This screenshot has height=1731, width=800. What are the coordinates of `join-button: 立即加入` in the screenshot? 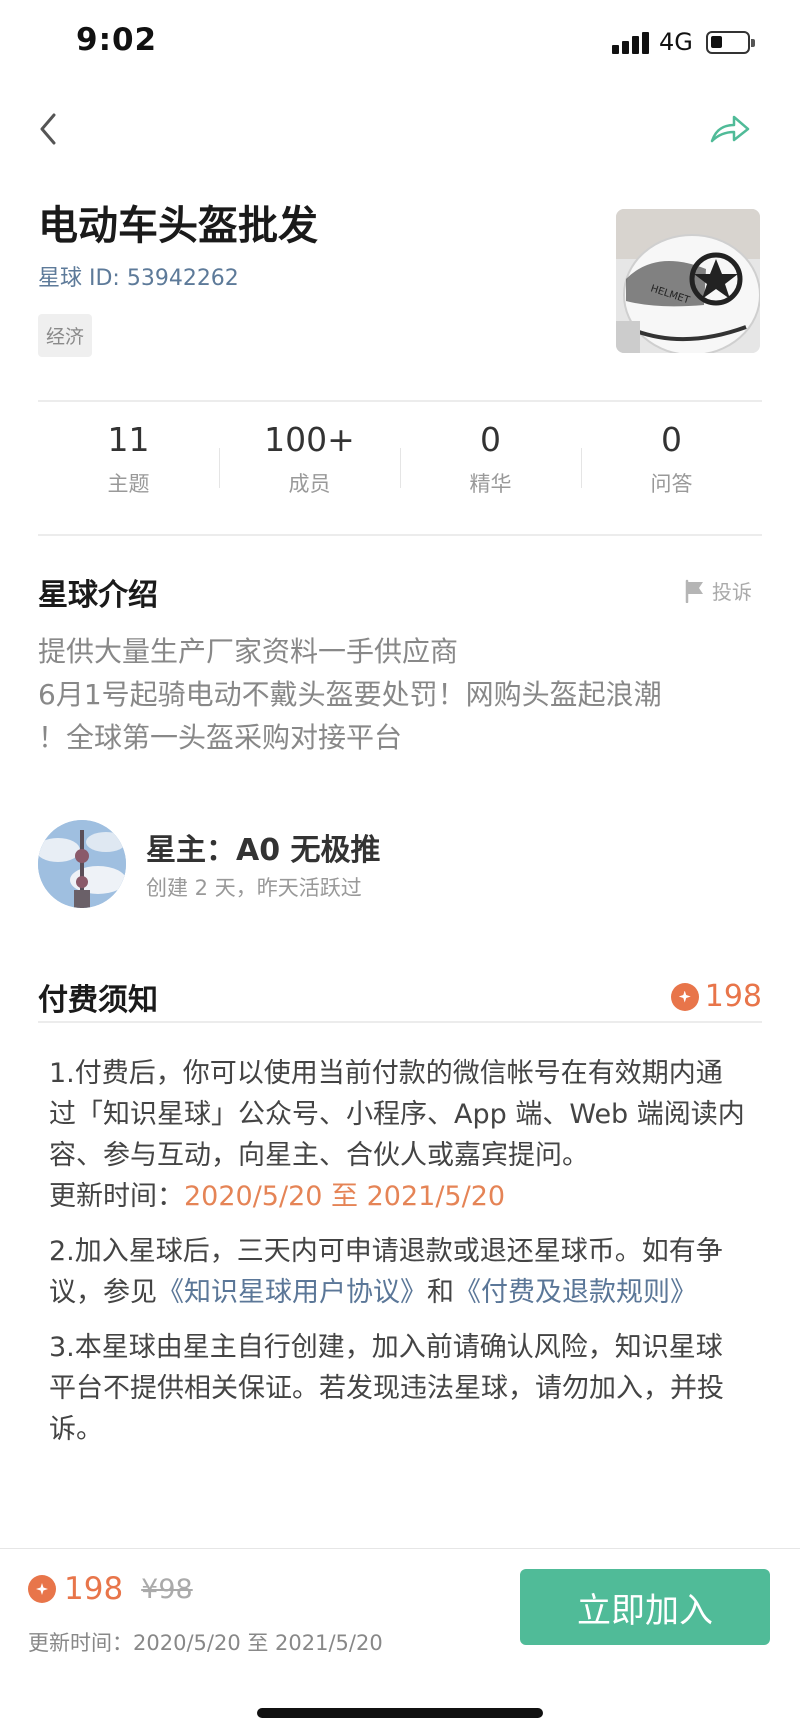 It's located at (645, 1607).